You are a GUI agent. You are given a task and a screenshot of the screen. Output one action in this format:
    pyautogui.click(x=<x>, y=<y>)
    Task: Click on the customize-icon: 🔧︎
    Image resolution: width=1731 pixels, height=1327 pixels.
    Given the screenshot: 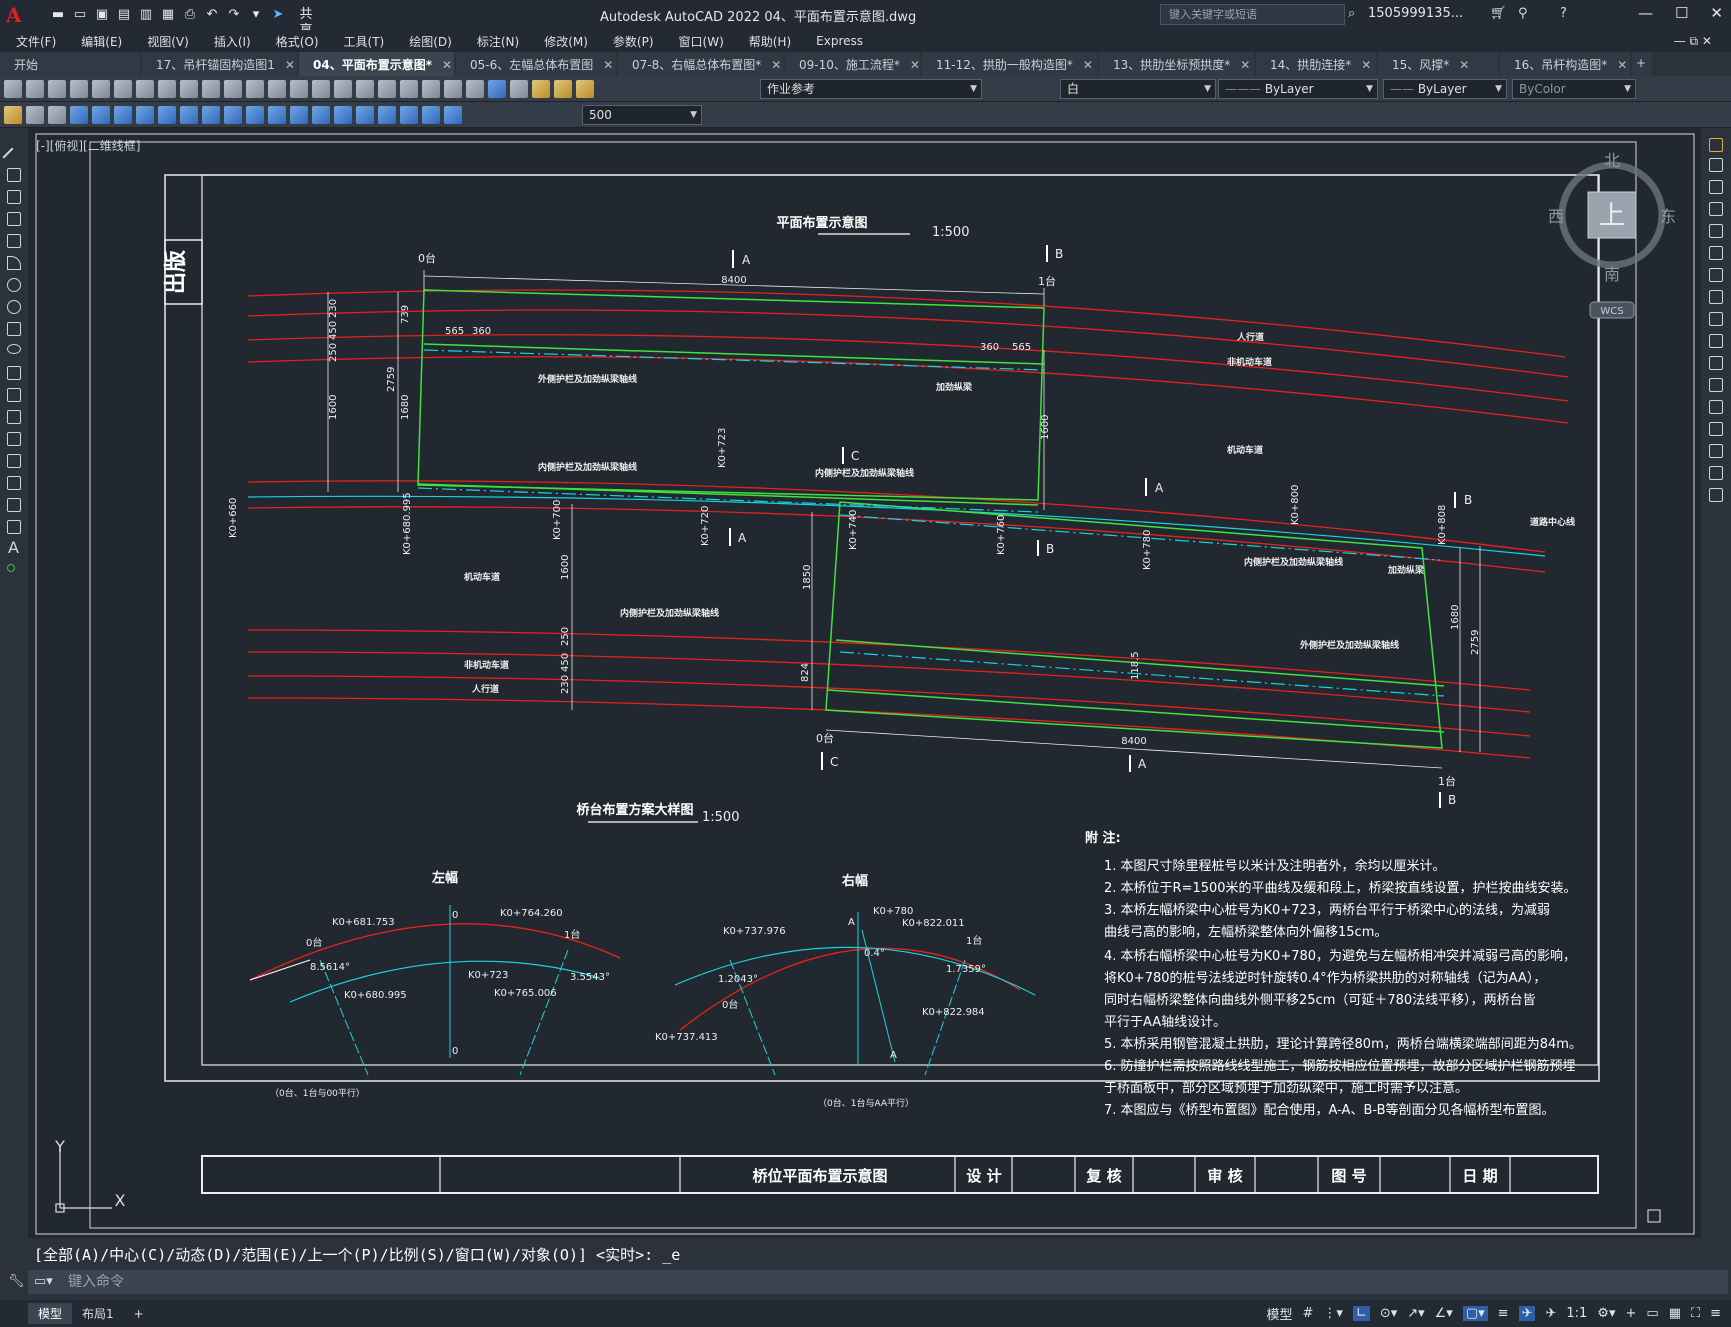 What is the action you would take?
    pyautogui.click(x=16, y=1281)
    